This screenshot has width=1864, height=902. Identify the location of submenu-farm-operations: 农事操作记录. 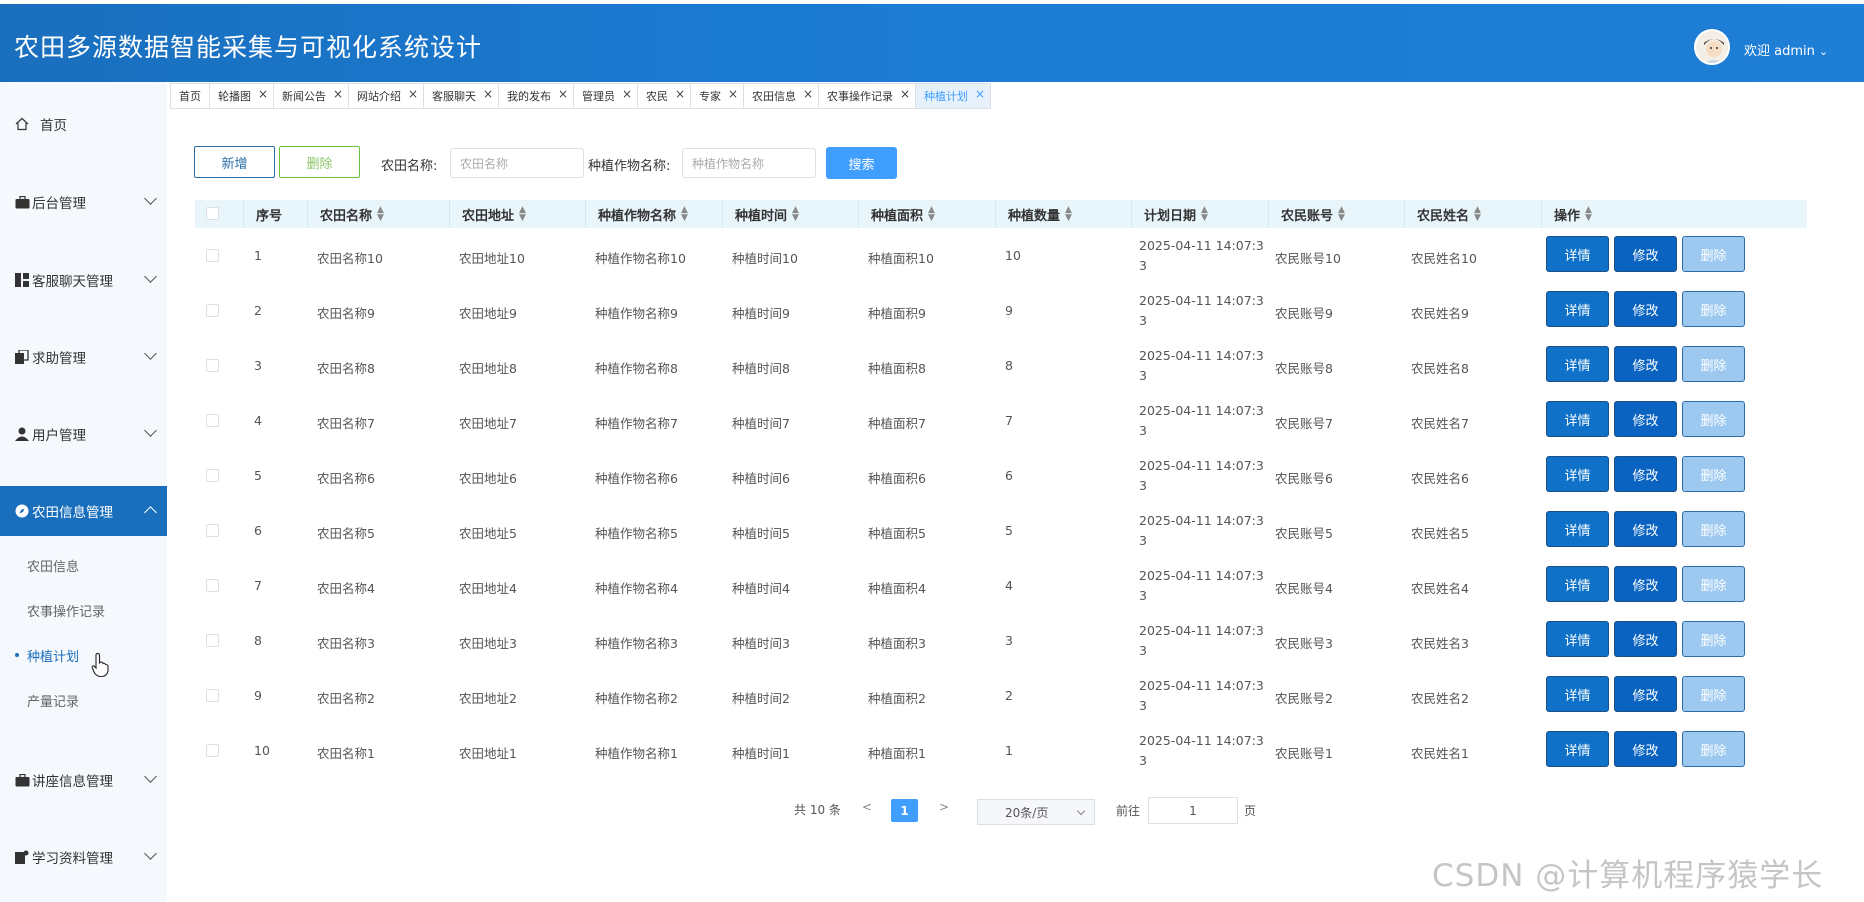
(66, 610).